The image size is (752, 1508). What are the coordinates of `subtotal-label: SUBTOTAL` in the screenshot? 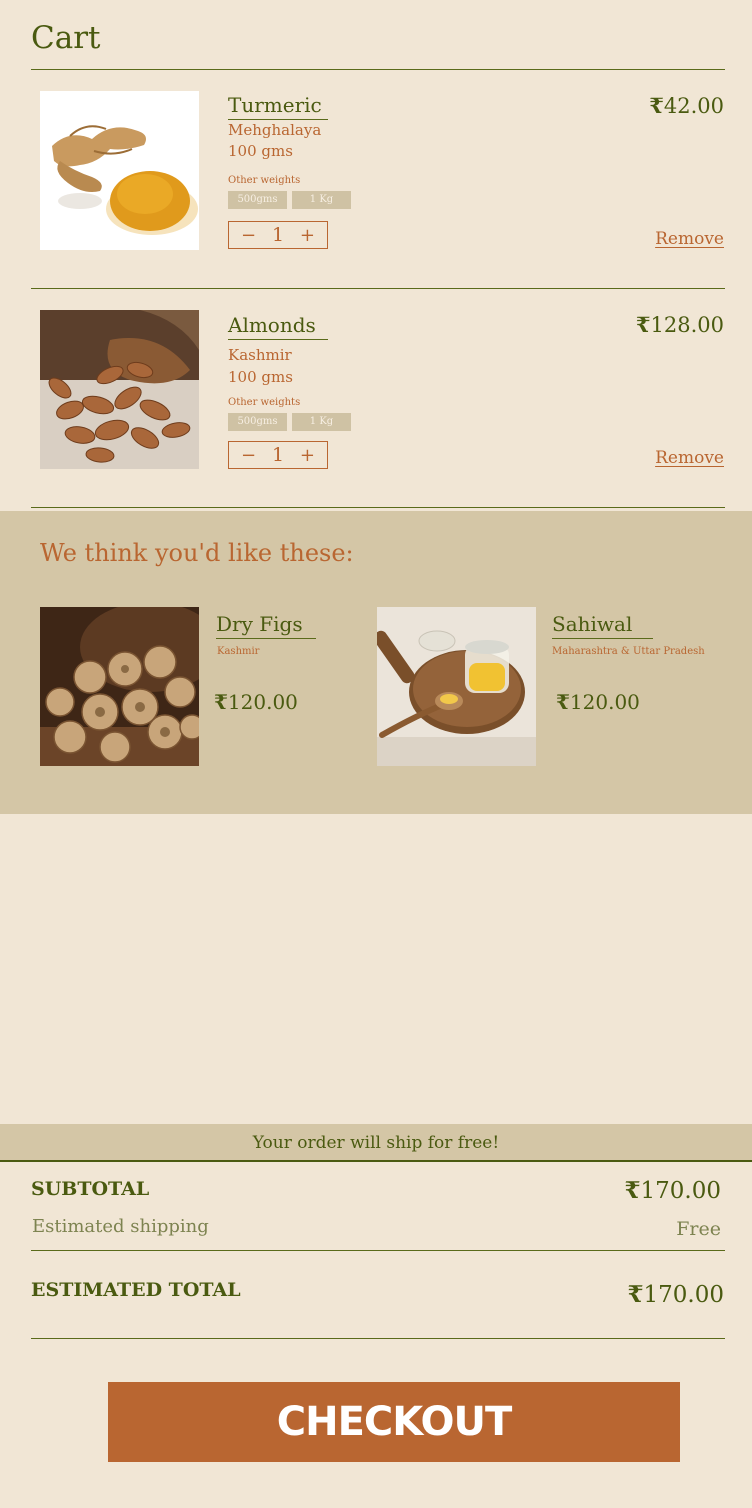 It's located at (90, 1189).